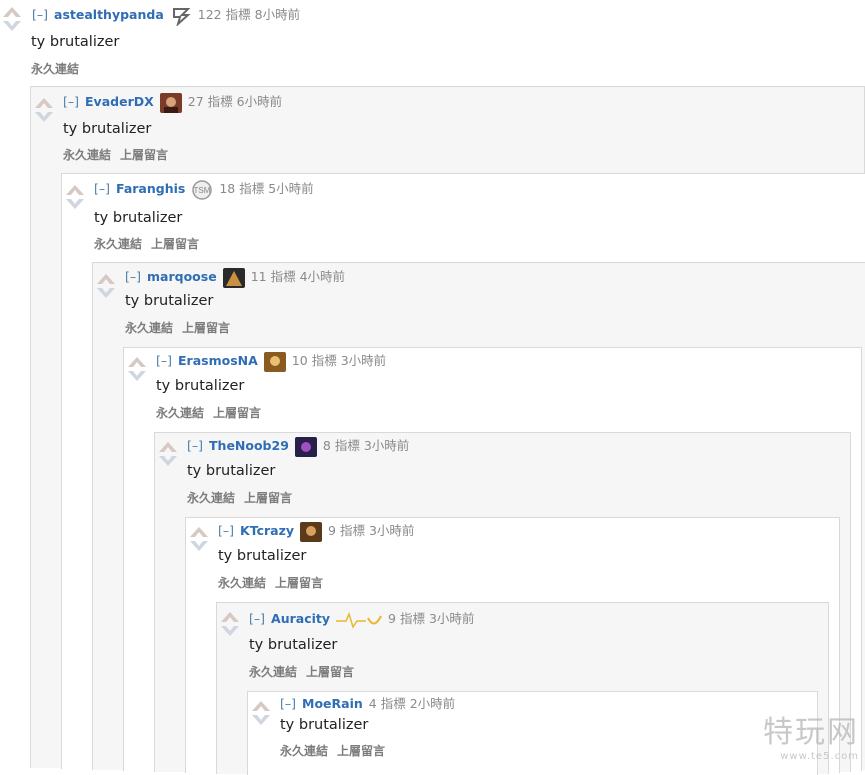  What do you see at coordinates (432, 703) in the screenshot?
I see `timestamp: 2小時前` at bounding box center [432, 703].